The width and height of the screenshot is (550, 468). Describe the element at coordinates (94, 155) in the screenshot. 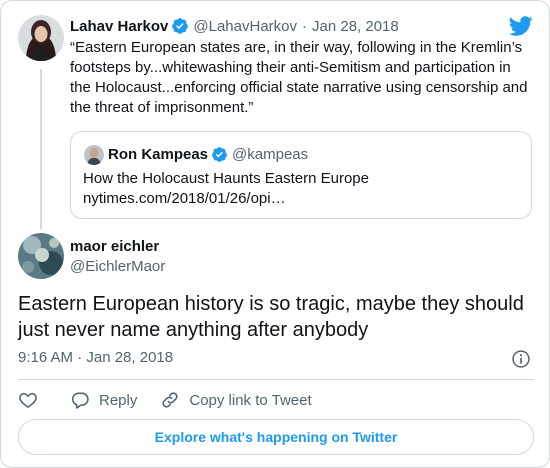

I see `avatar-ron-kampeas` at that location.